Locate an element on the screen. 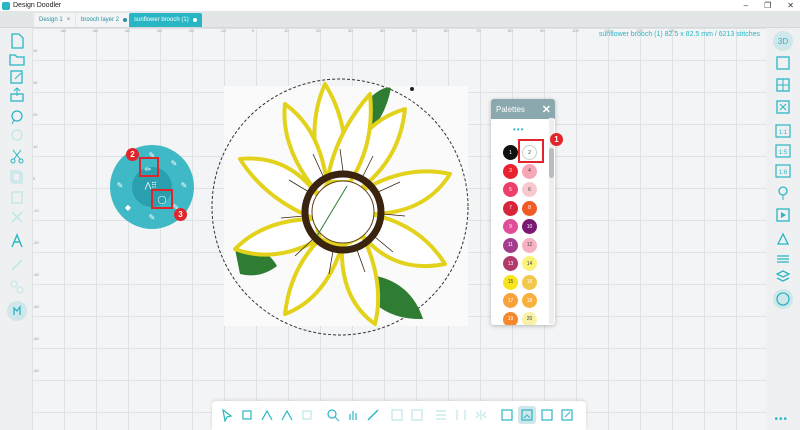  color-swatch-13: 13 is located at coordinates (510, 263).